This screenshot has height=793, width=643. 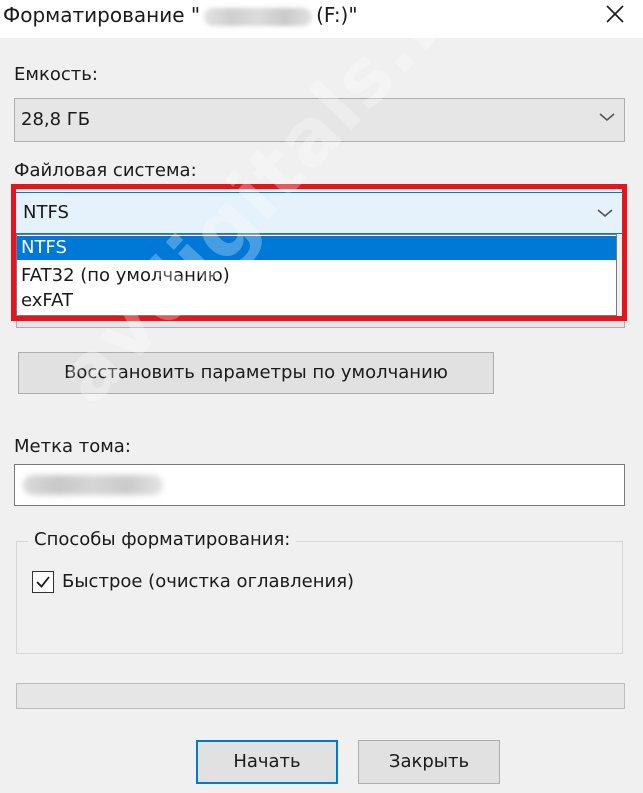 I want to click on filesystem-option-fat32: FAT32 (по умолчанию), so click(x=316, y=276).